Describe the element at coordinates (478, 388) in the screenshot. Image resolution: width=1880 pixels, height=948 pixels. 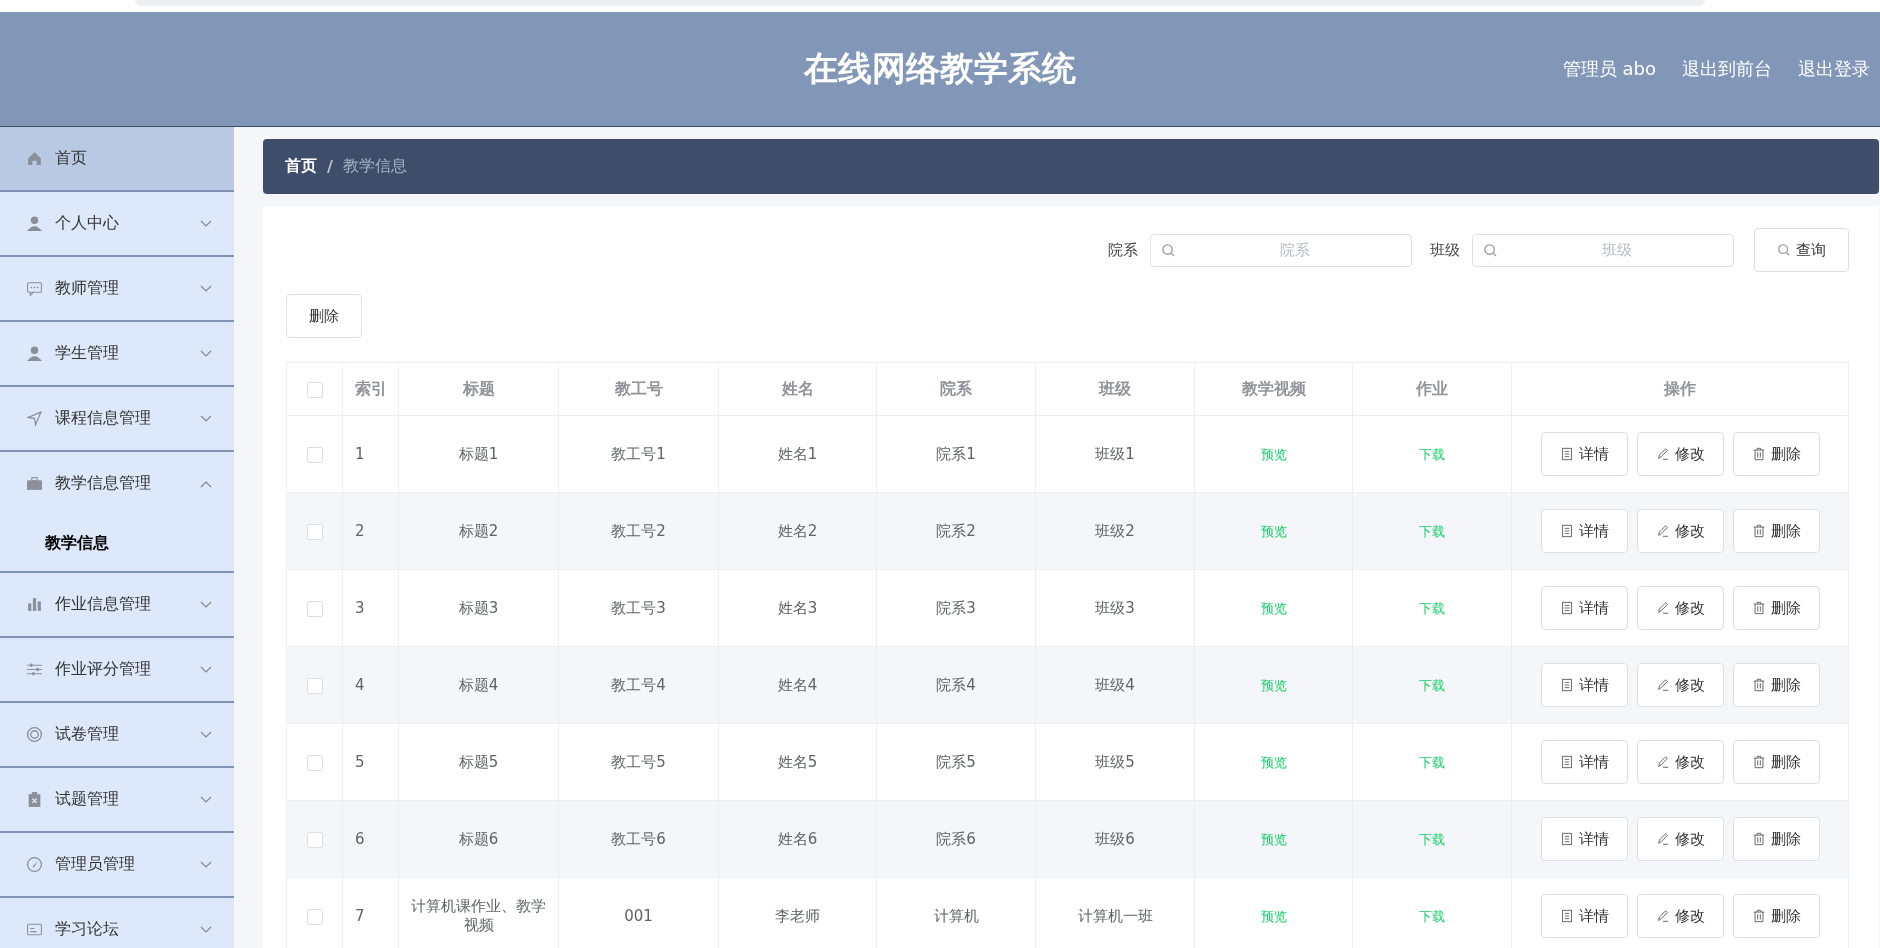
I see `column-header: 标题` at that location.